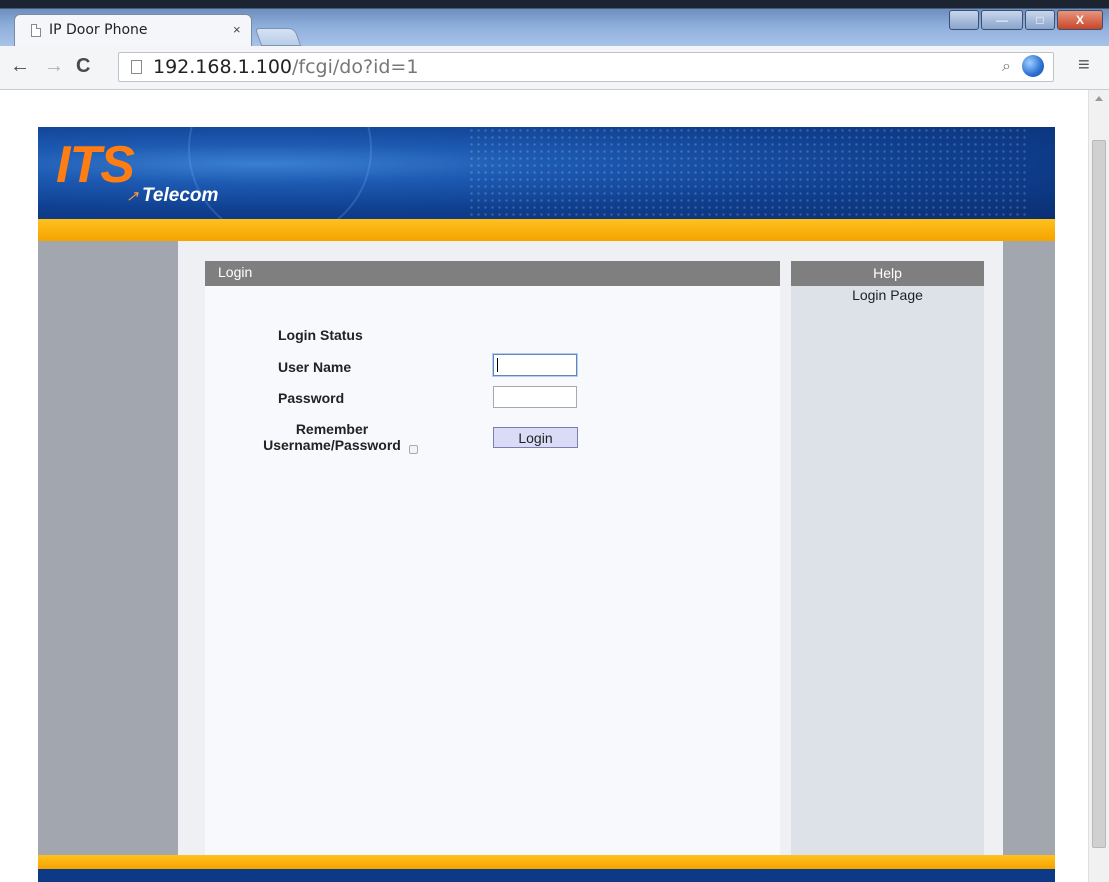 The image size is (1109, 882). What do you see at coordinates (223, 67) in the screenshot?
I see `url-host: 192.168.1.100` at bounding box center [223, 67].